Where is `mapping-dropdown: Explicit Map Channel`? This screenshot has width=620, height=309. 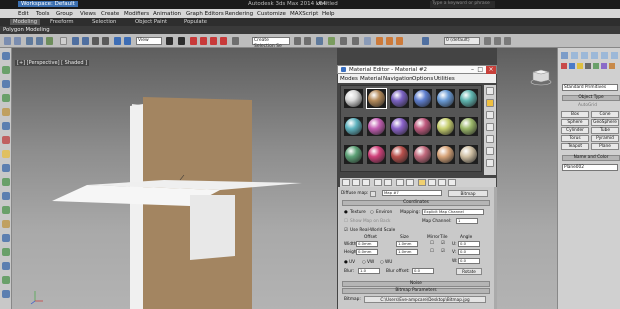 mapping-dropdown: Explicit Map Channel is located at coordinates (453, 212).